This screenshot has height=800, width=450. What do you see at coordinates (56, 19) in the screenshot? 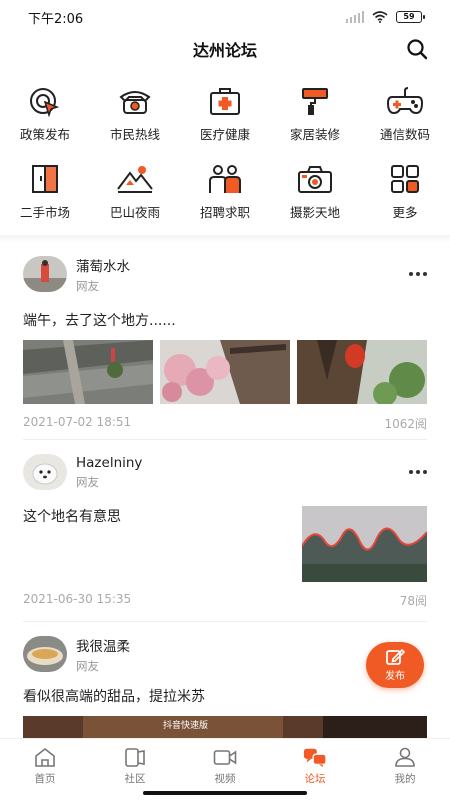
I see `status-time: 下午2:06` at bounding box center [56, 19].